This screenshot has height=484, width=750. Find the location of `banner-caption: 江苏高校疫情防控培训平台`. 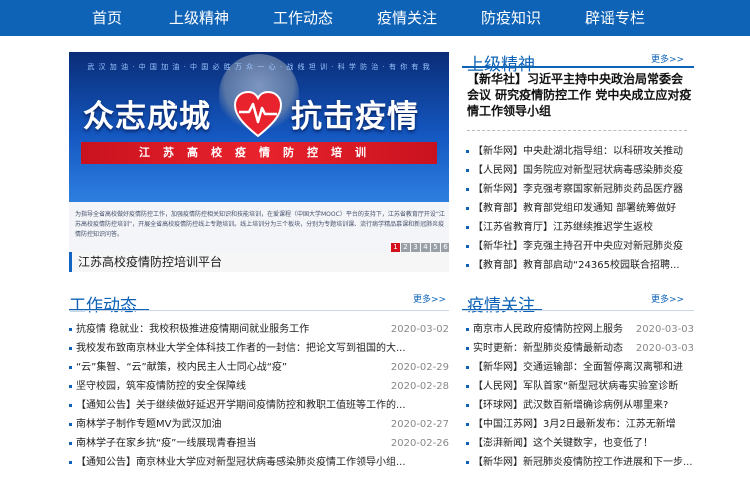

banner-caption: 江苏高校疫情防控培训平台 is located at coordinates (259, 262).